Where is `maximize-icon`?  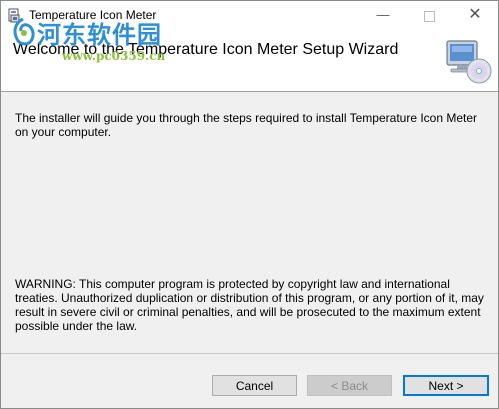
maximize-icon is located at coordinates (429, 16).